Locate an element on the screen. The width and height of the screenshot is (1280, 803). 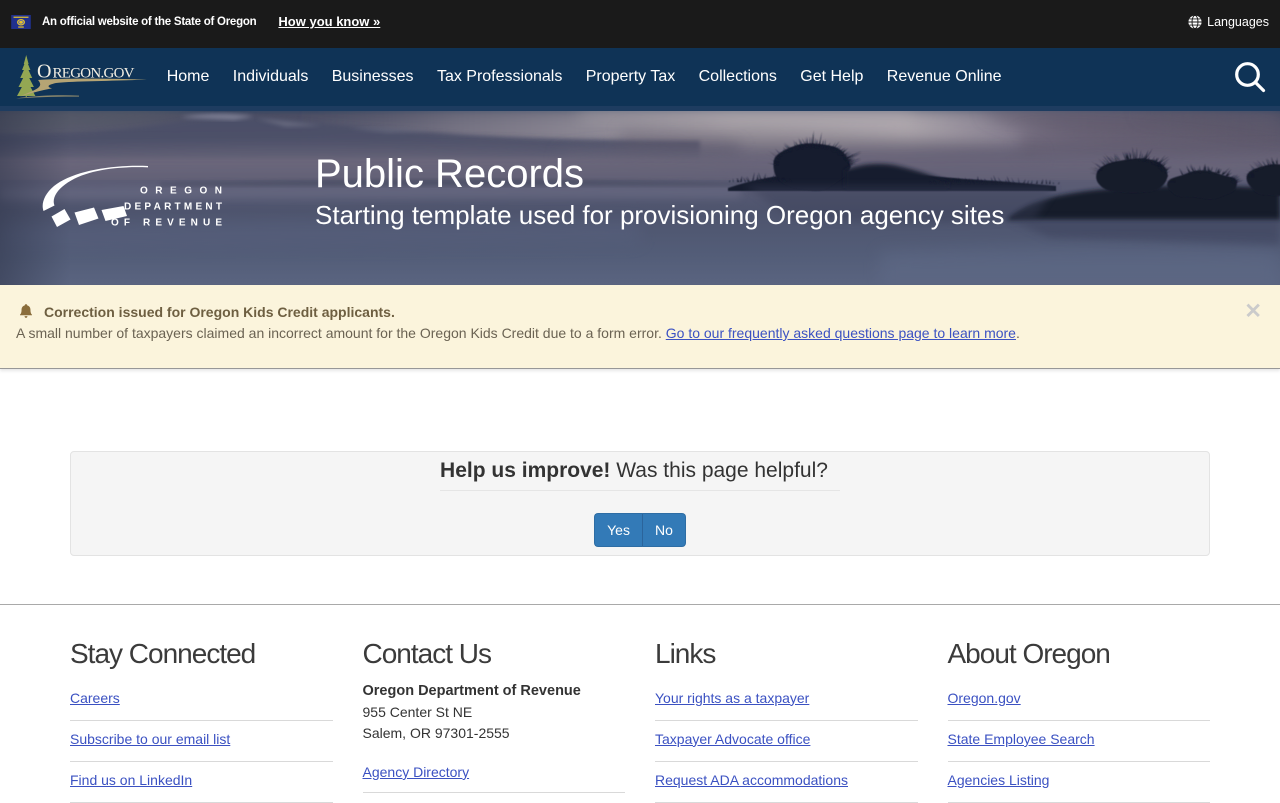
svg-text: DEPARTMENT is located at coordinates (173, 207).